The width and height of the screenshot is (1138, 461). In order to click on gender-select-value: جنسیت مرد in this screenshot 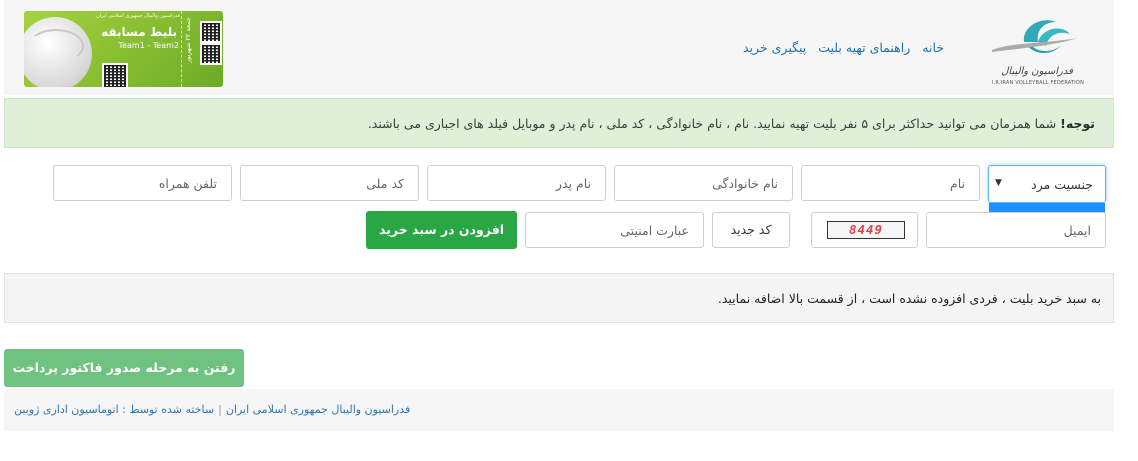, I will do `click(1062, 184)`.